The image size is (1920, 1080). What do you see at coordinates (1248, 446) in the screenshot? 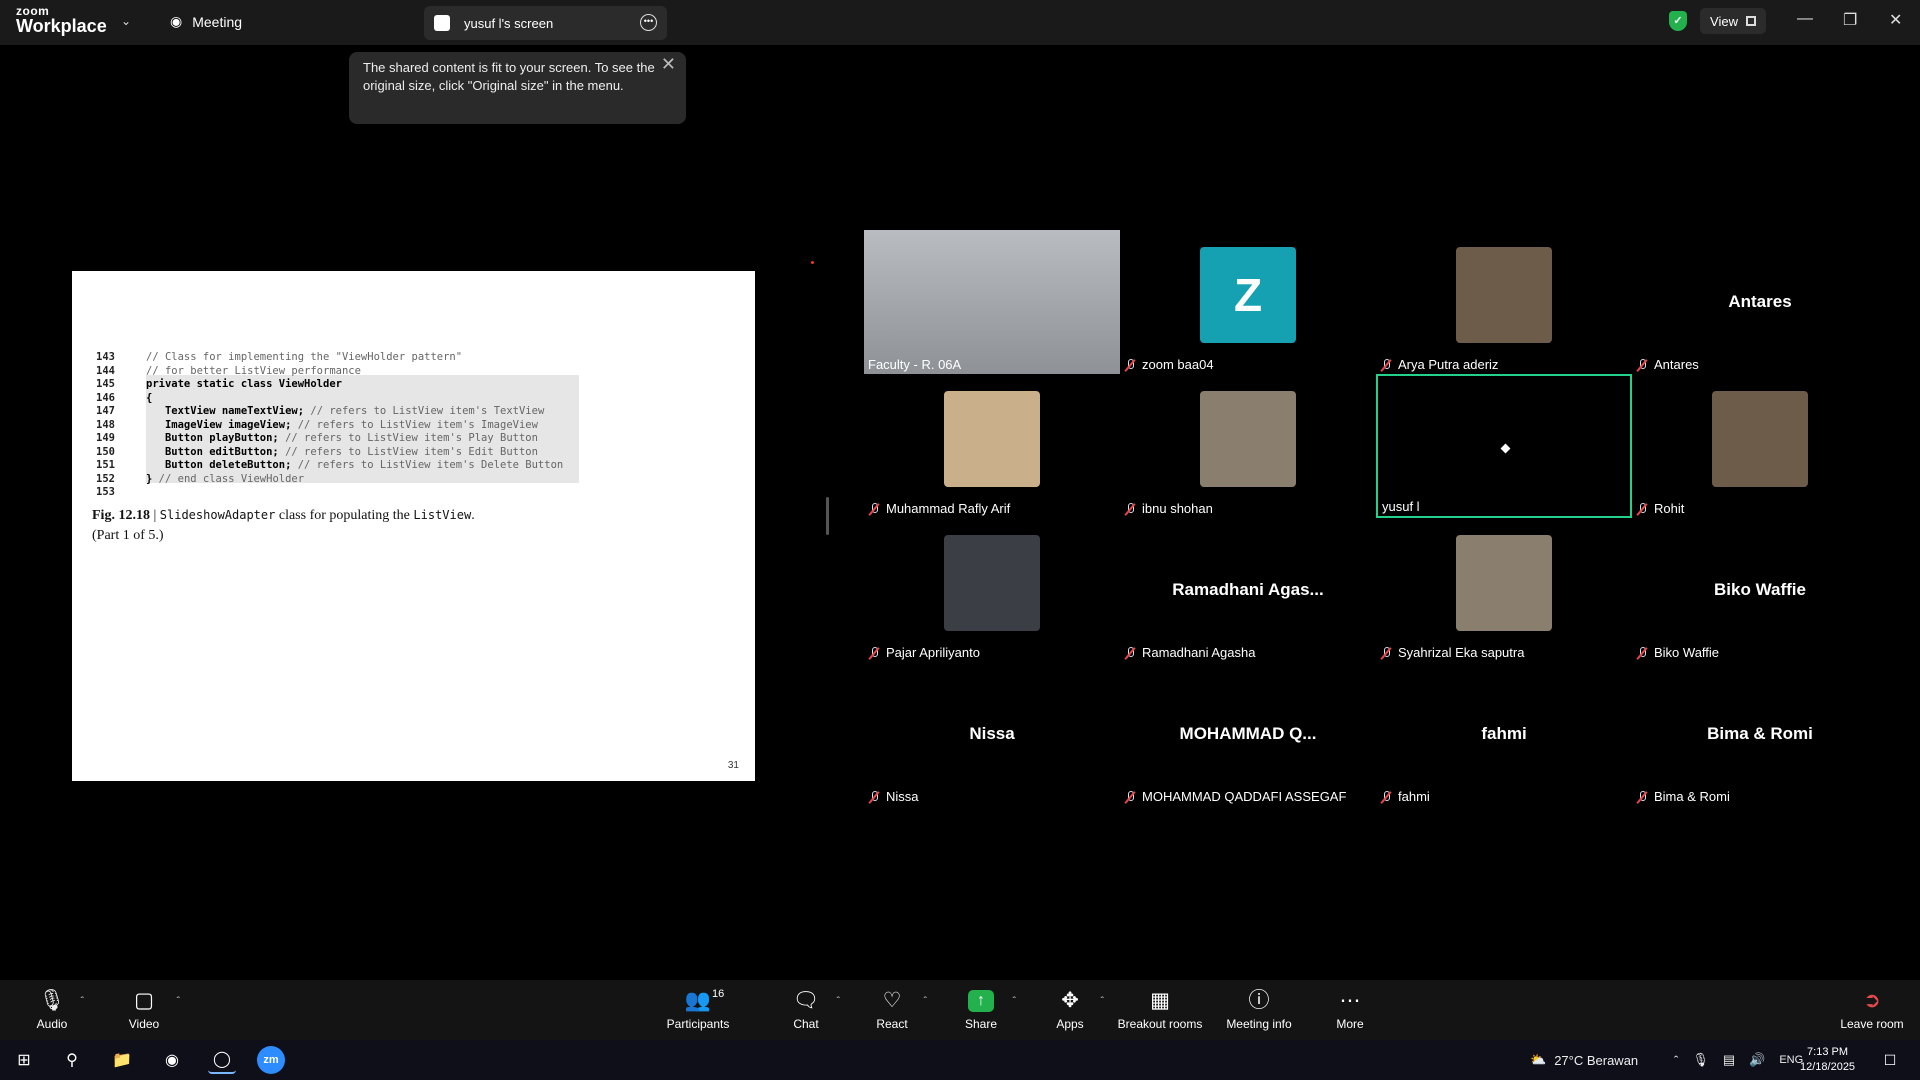
I see `participant-tile: ibnu shohan` at bounding box center [1248, 446].